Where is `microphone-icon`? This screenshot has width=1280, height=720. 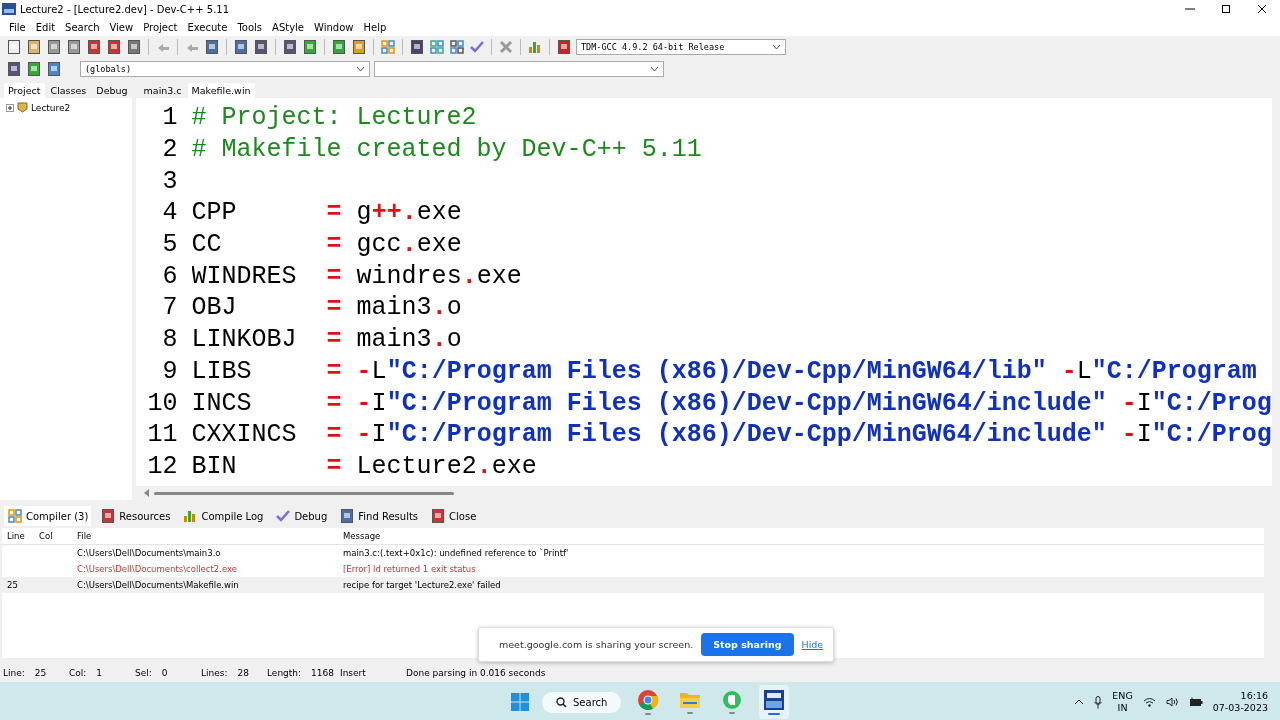 microphone-icon is located at coordinates (1098, 702).